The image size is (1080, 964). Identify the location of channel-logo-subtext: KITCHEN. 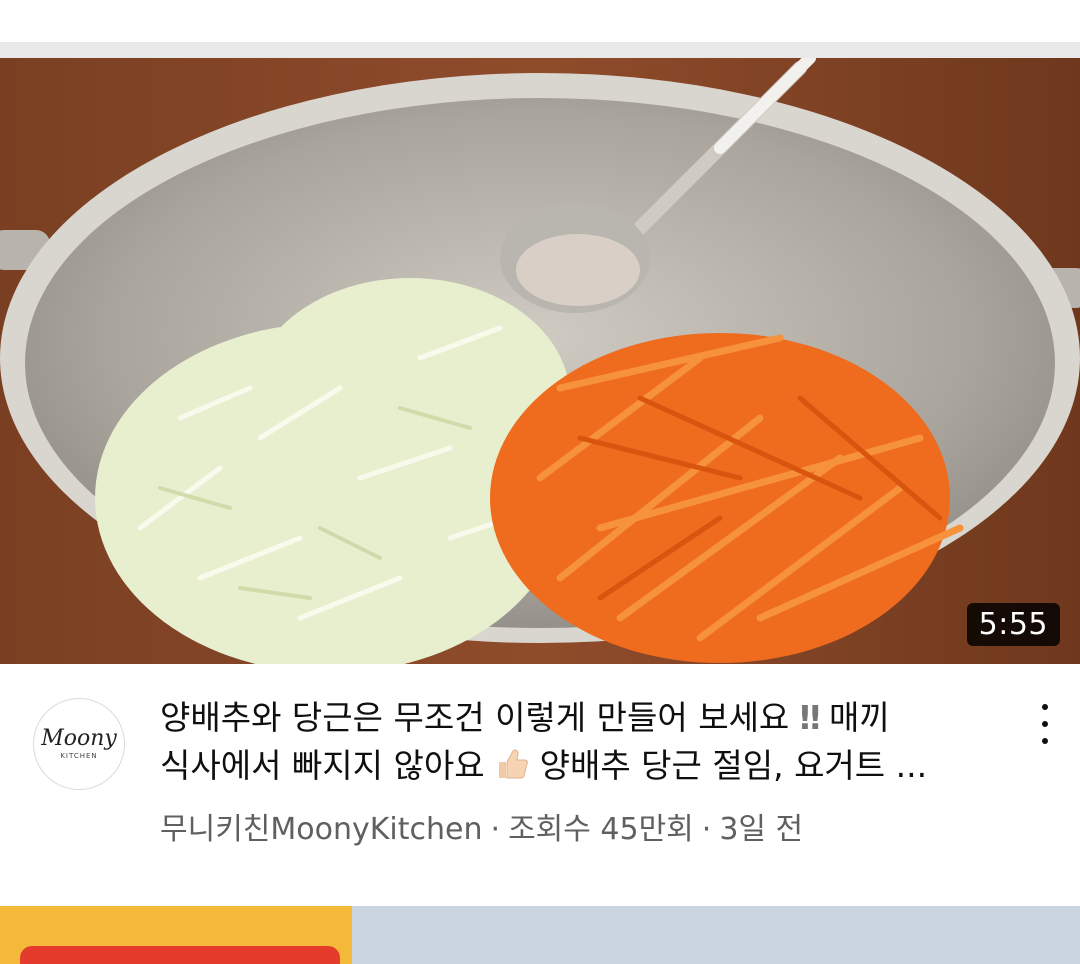
(79, 756).